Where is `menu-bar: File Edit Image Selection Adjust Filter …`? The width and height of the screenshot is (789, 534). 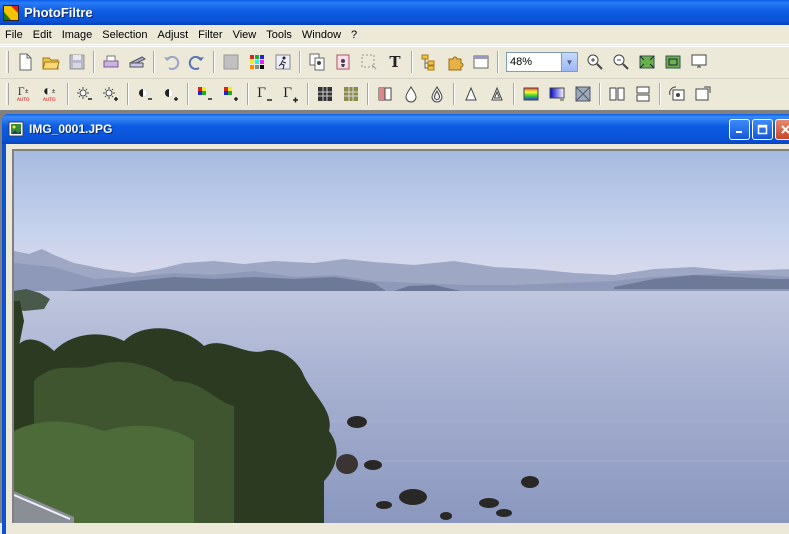
menu-bar: File Edit Image Selection Adjust Filter … is located at coordinates (394, 35).